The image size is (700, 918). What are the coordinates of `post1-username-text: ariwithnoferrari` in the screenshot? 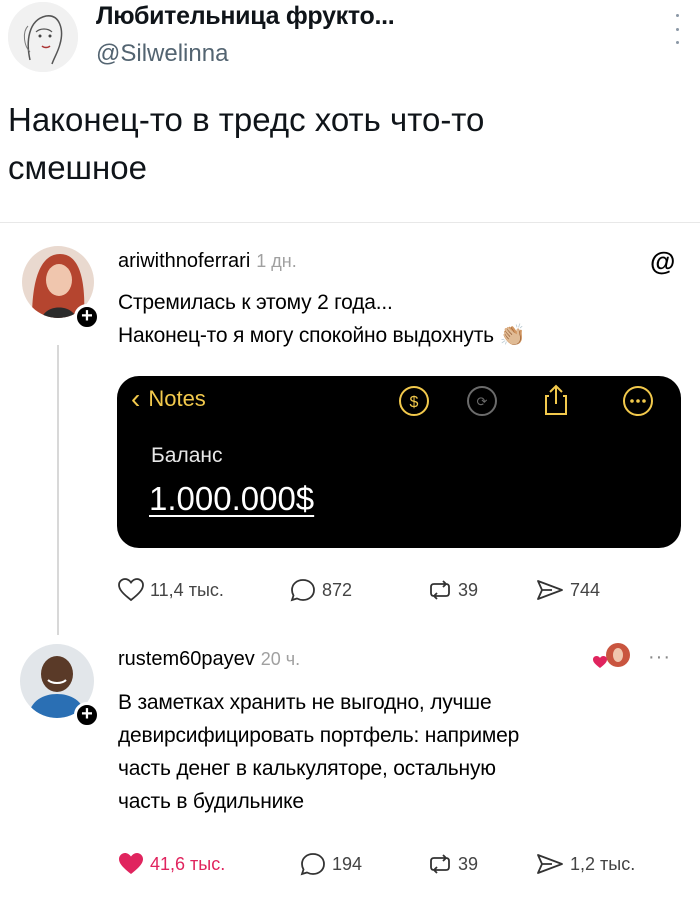 It's located at (184, 261).